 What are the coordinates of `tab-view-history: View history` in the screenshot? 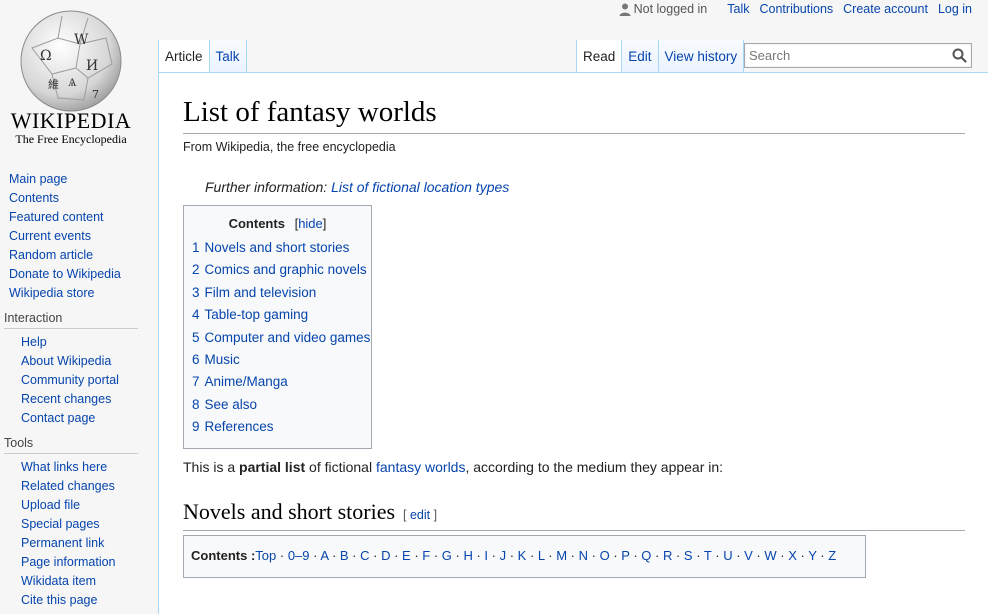 It's located at (701, 56).